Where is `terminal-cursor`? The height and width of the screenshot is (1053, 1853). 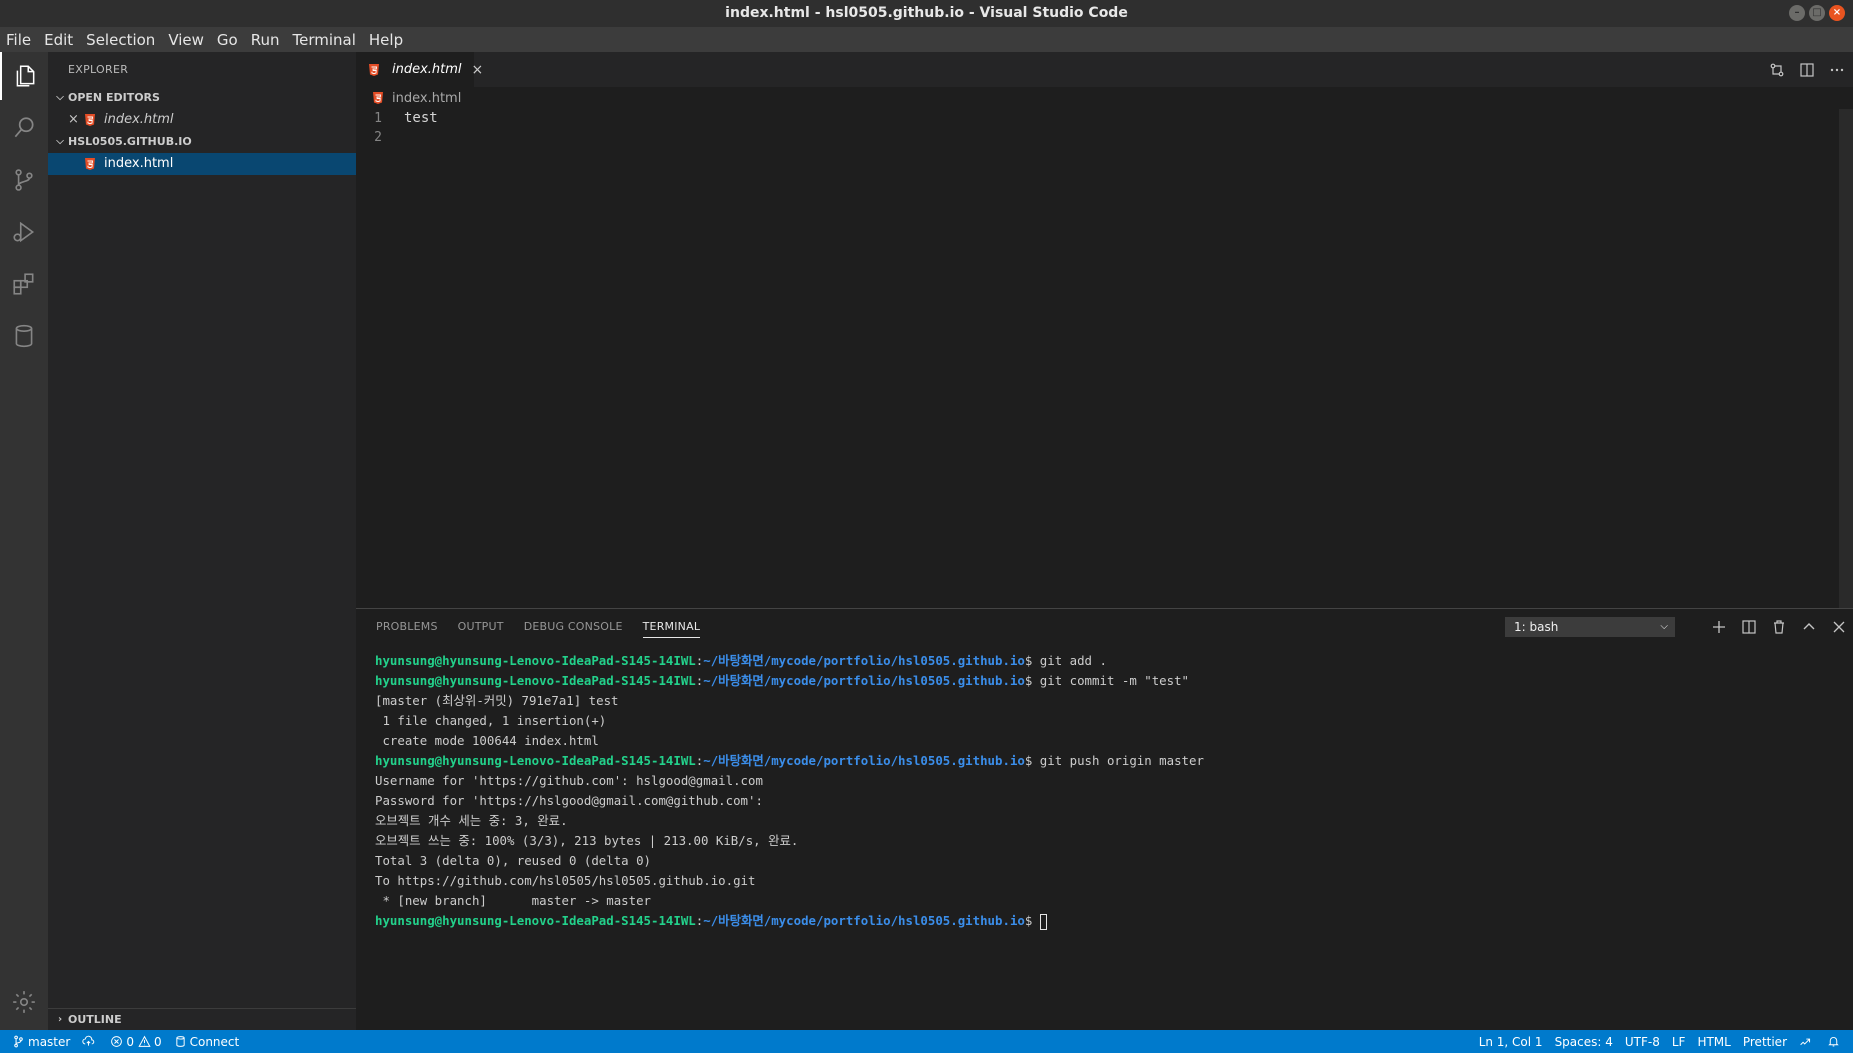
terminal-cursor is located at coordinates (1043, 921).